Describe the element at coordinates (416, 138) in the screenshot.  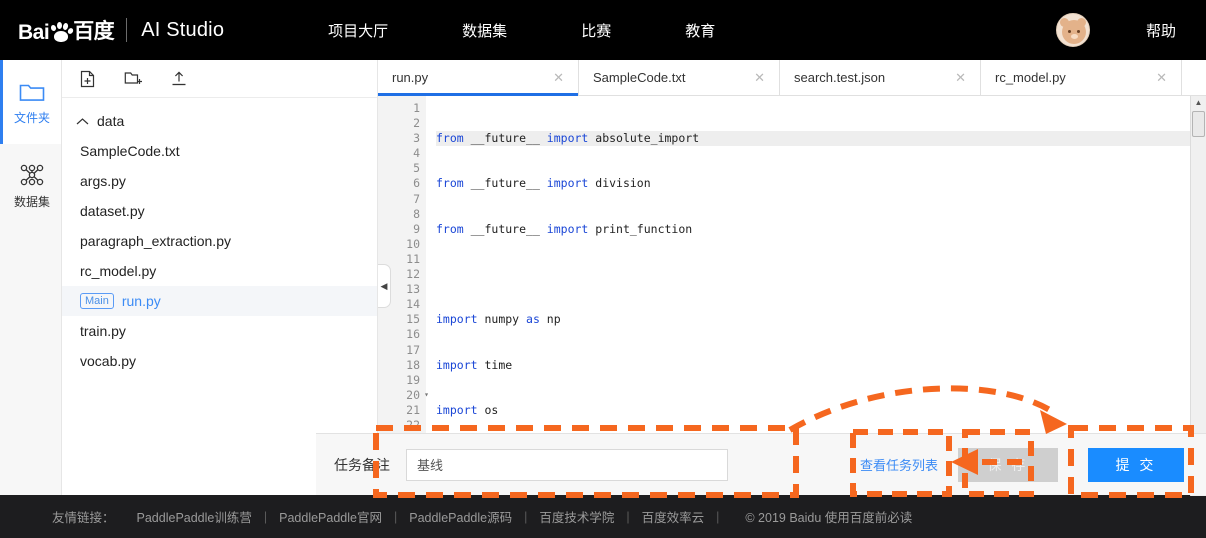
I see `line-number: 3` at that location.